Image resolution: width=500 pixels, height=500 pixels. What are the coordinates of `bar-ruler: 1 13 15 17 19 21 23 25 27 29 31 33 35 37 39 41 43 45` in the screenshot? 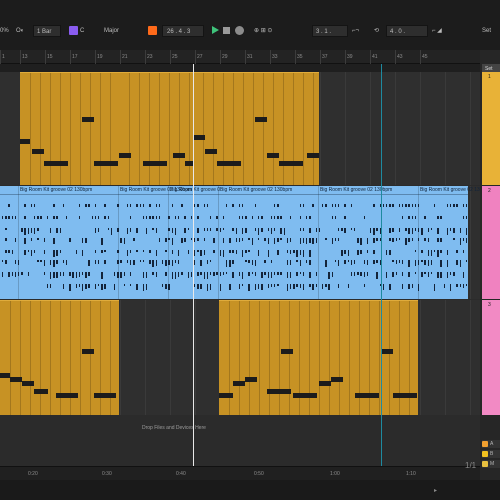 It's located at (240, 57).